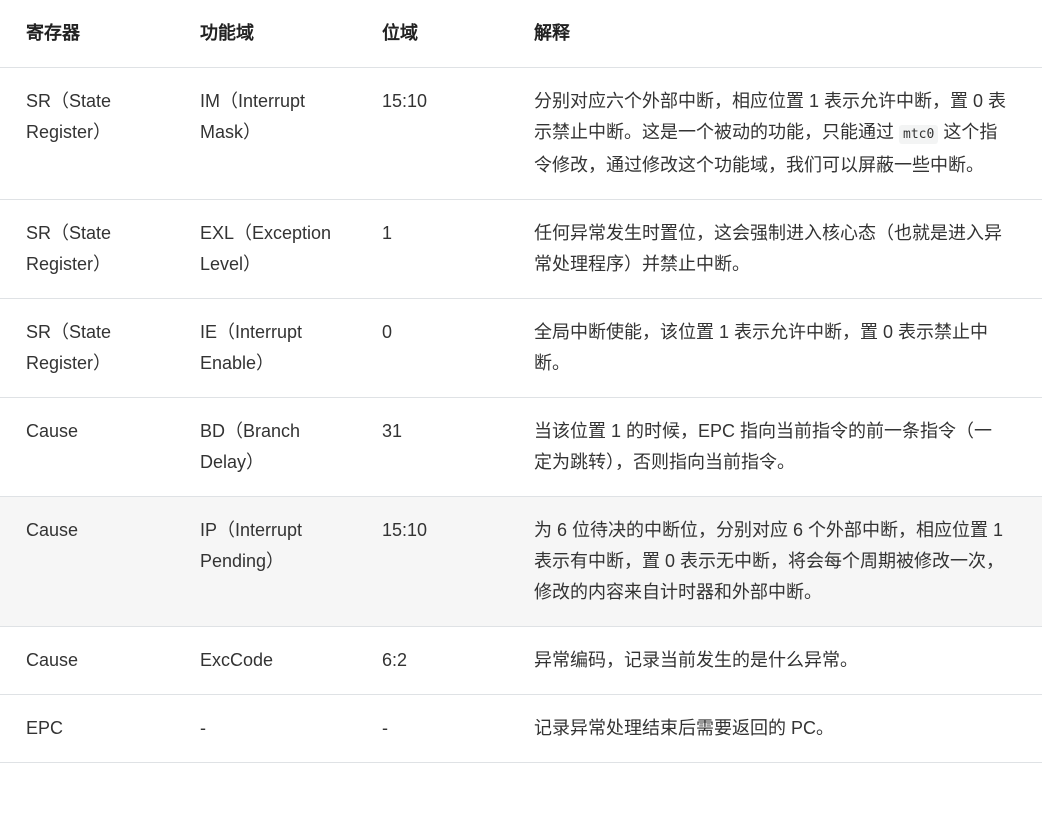 The width and height of the screenshot is (1042, 825). Describe the element at coordinates (87, 728) in the screenshot. I see `cell-register: EPC` at that location.